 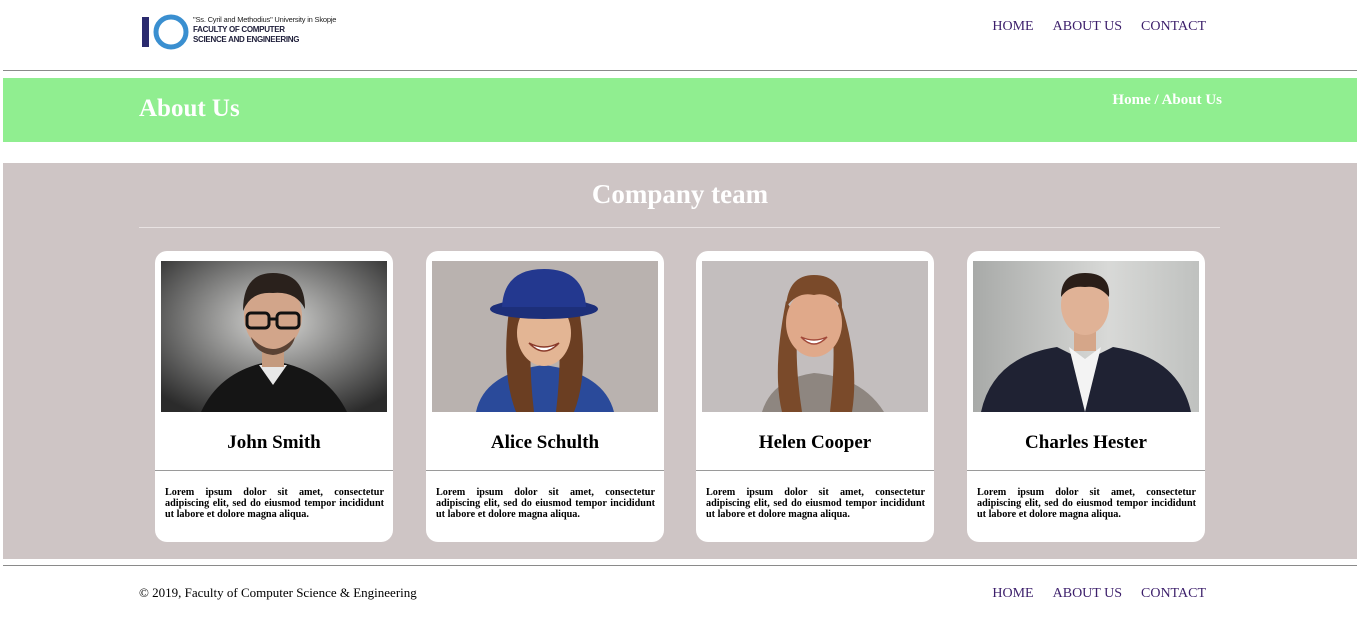 What do you see at coordinates (815, 442) in the screenshot?
I see `member-name: Helen Cooper` at bounding box center [815, 442].